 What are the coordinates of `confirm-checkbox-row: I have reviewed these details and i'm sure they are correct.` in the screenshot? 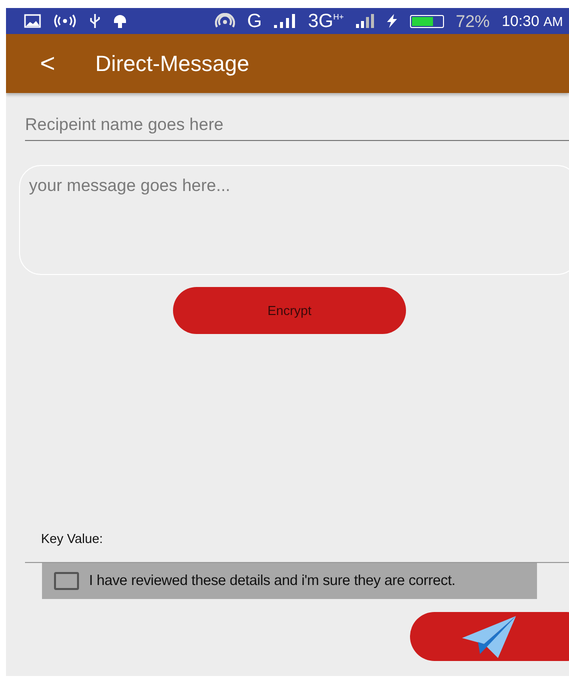 It's located at (289, 581).